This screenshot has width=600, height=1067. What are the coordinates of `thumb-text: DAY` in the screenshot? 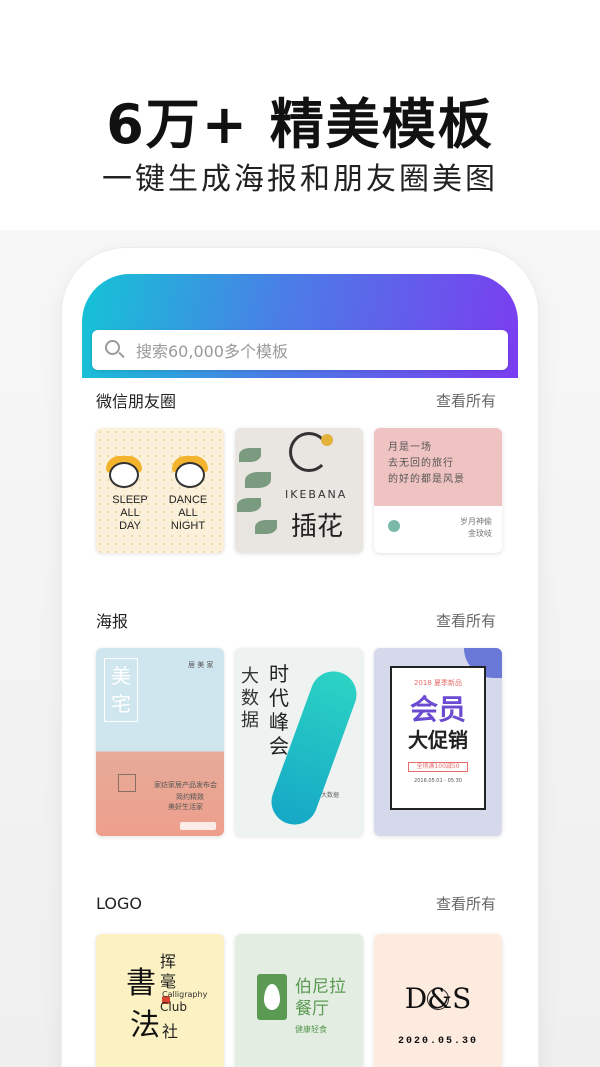 It's located at (130, 526).